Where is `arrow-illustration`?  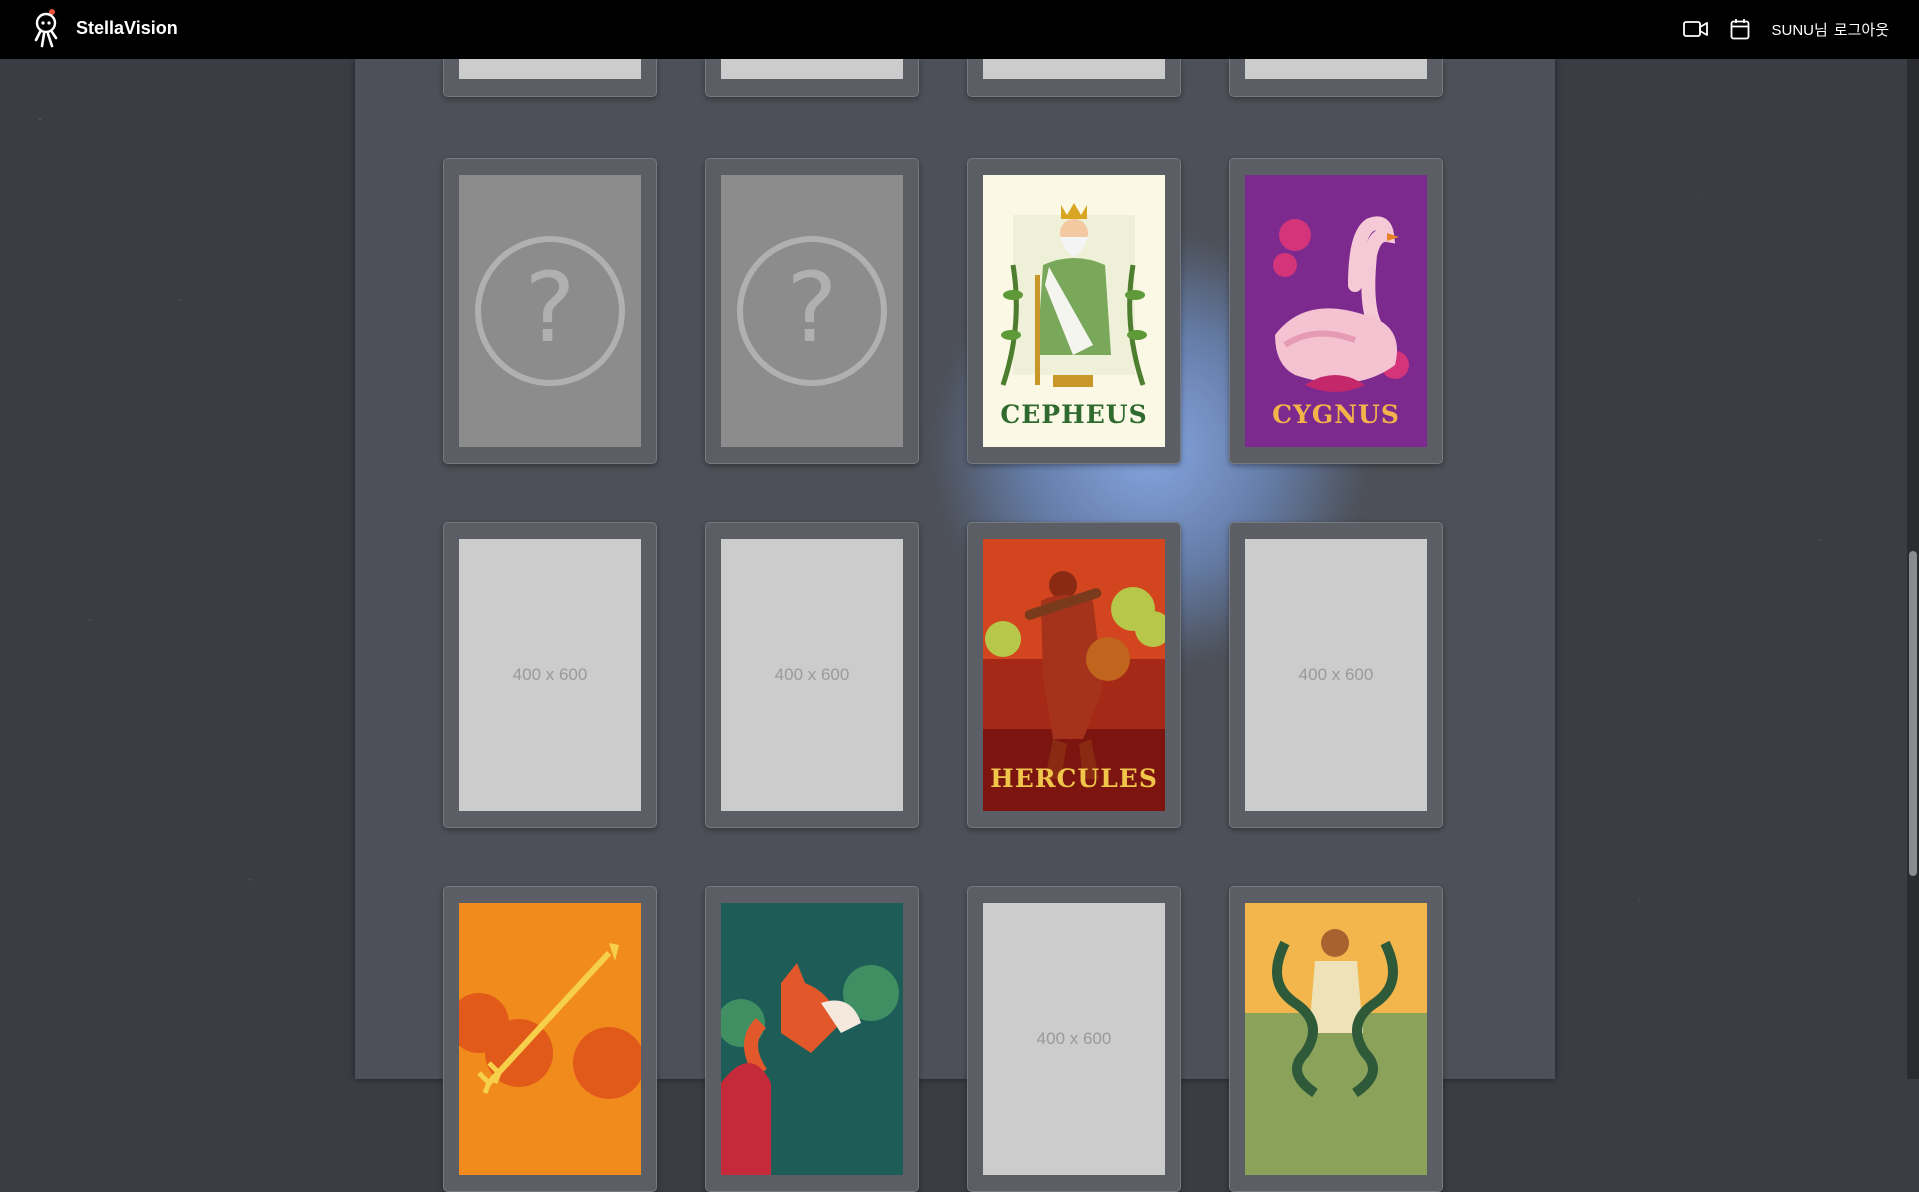
arrow-illustration is located at coordinates (550, 1039).